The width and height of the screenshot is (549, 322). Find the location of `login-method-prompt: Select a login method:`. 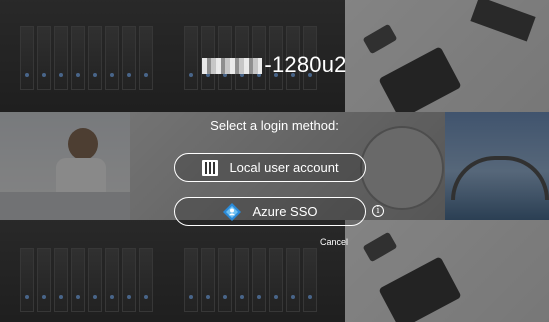

login-method-prompt: Select a login method: is located at coordinates (274, 125).